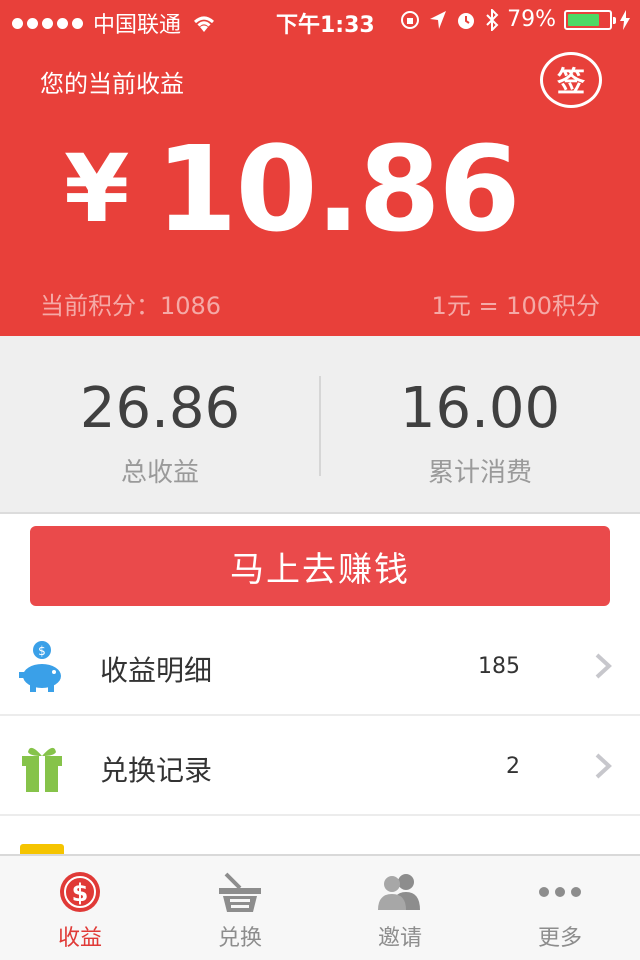  I want to click on total-income-stat: 26.86 总收益, so click(160, 425).